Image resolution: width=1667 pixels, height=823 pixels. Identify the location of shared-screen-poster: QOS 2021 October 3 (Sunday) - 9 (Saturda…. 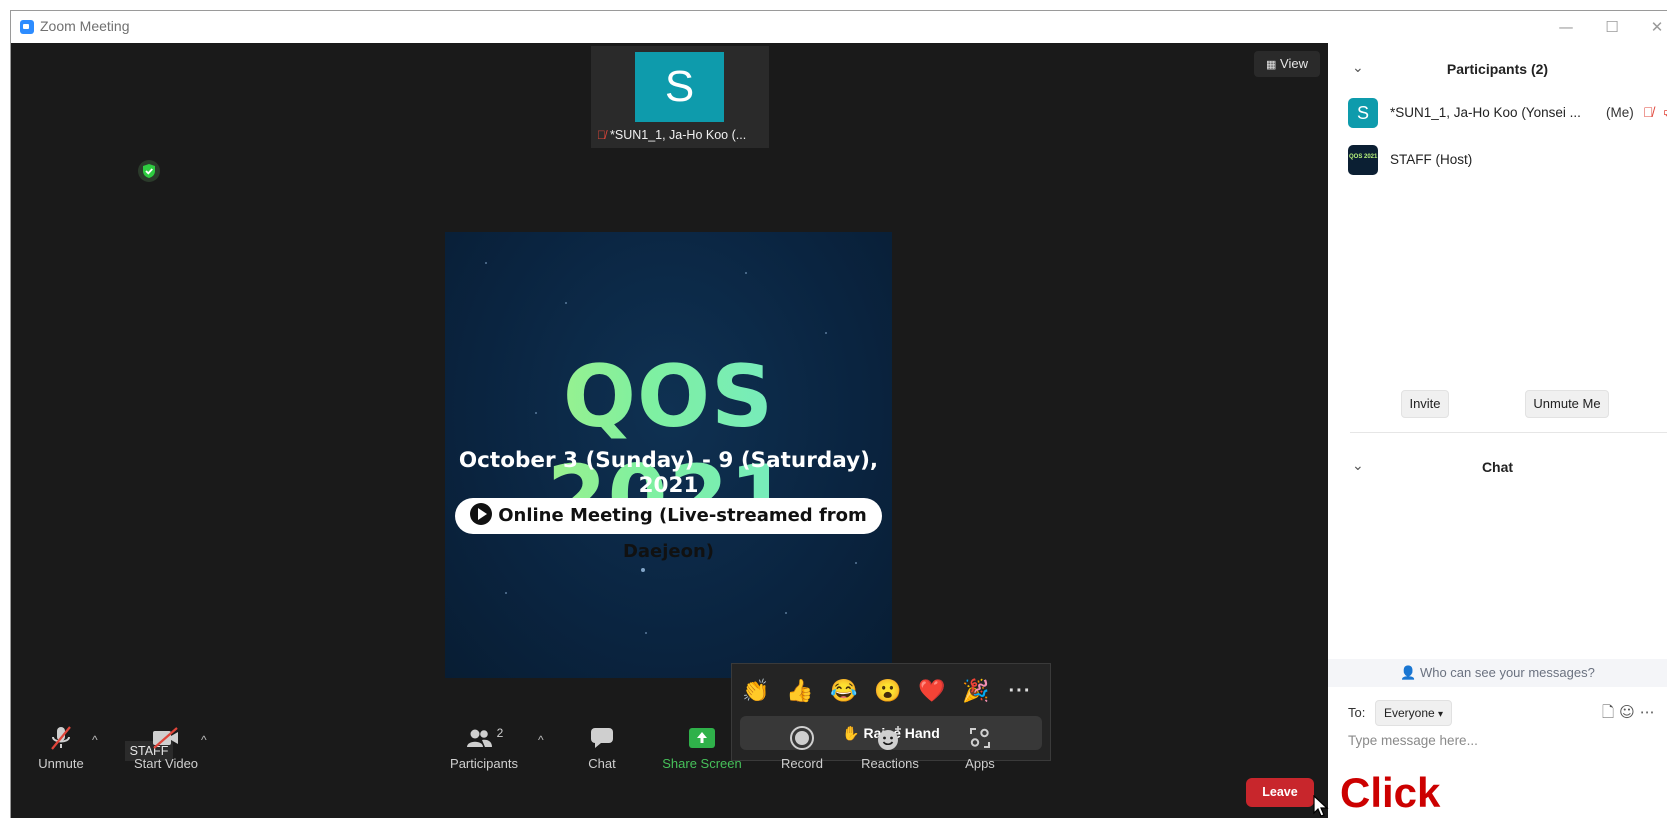
(668, 455).